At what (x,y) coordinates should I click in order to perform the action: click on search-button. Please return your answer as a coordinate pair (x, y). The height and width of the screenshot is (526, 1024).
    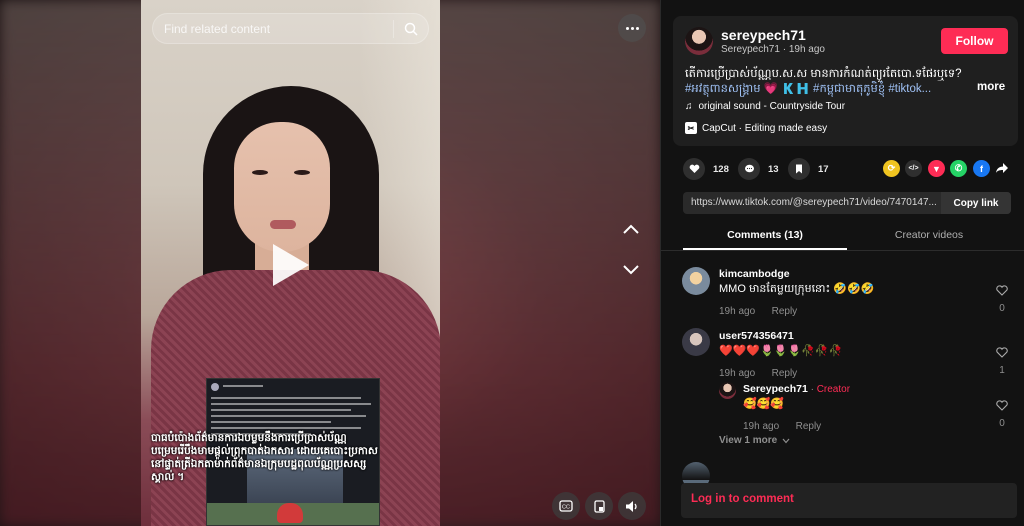
    Looking at the image, I should click on (411, 28).